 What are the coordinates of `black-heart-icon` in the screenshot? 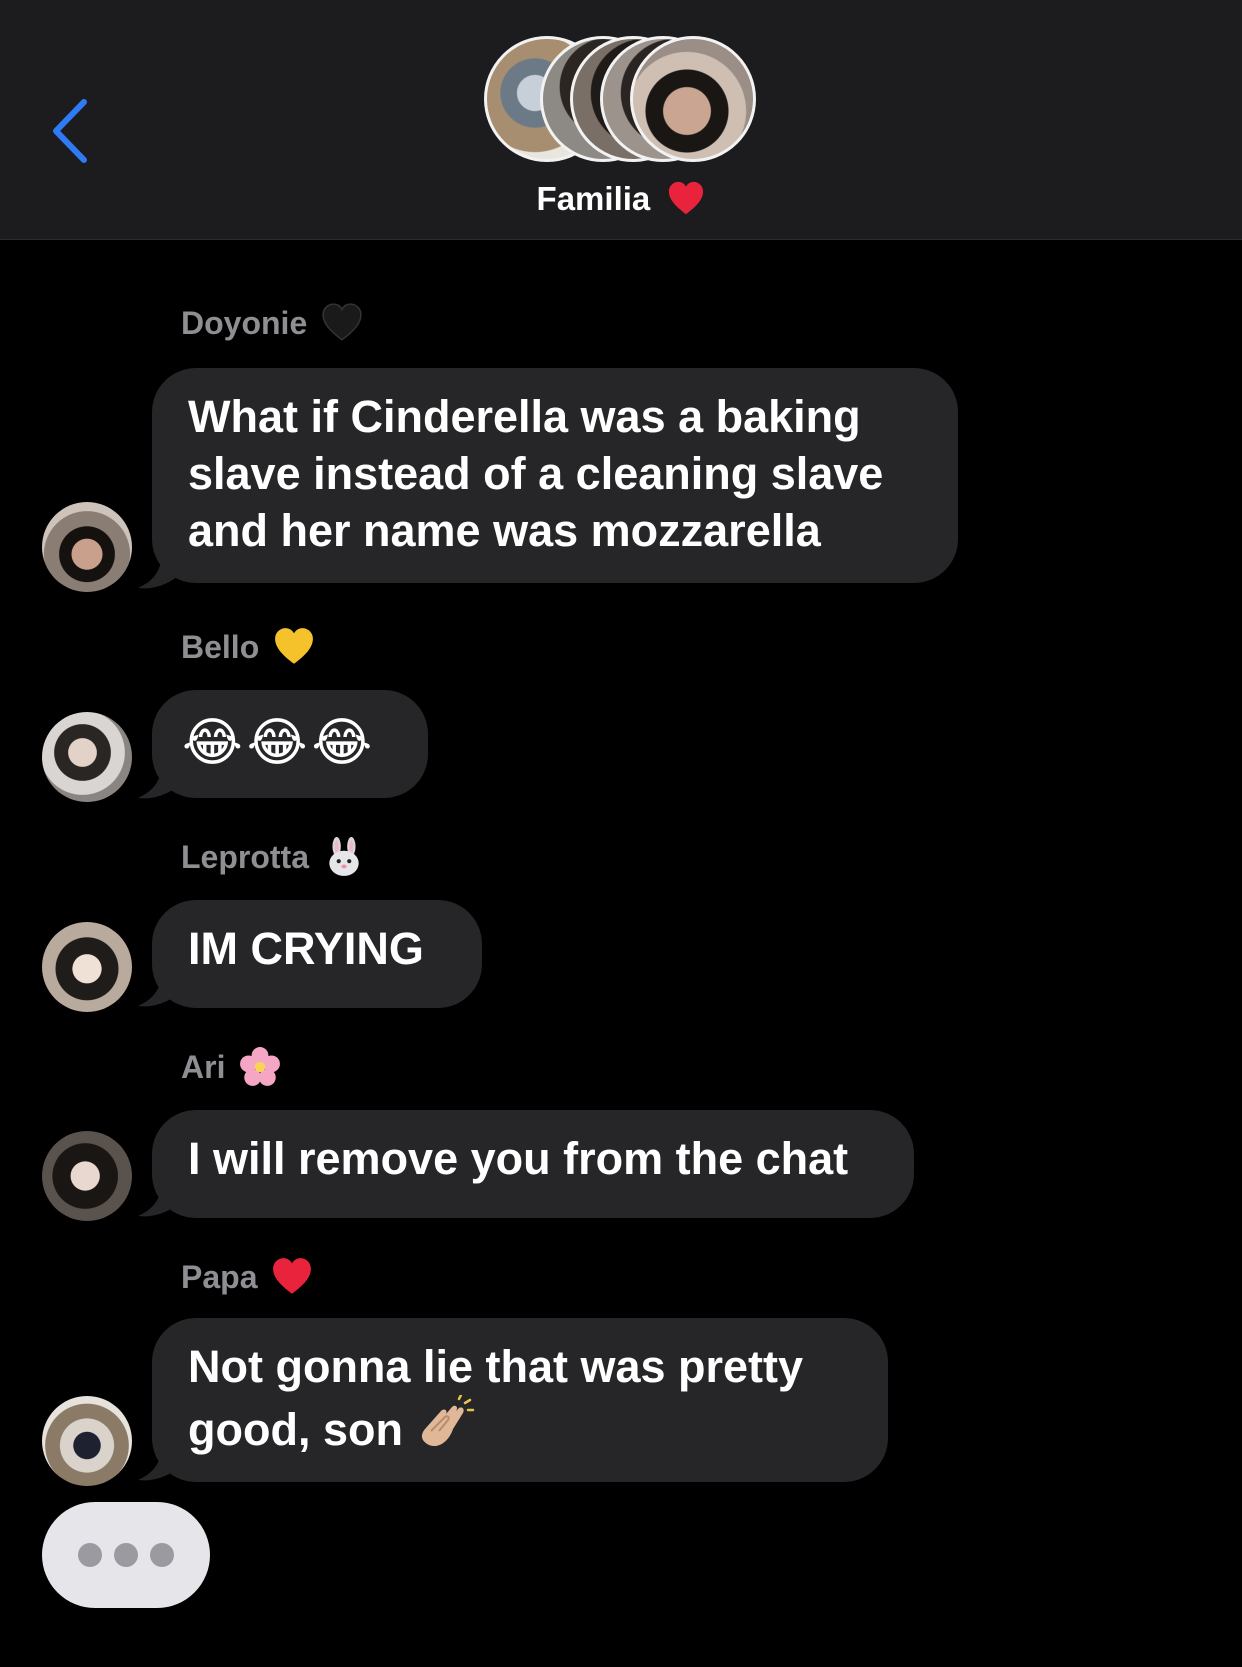 It's located at (342, 322).